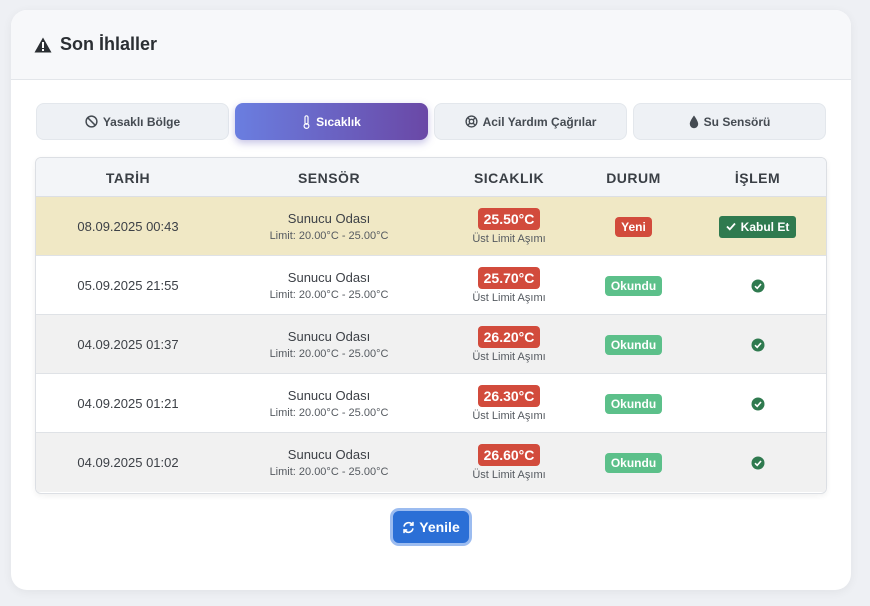 This screenshot has width=870, height=606. I want to click on tab-label: Su Sensörü, so click(737, 121).